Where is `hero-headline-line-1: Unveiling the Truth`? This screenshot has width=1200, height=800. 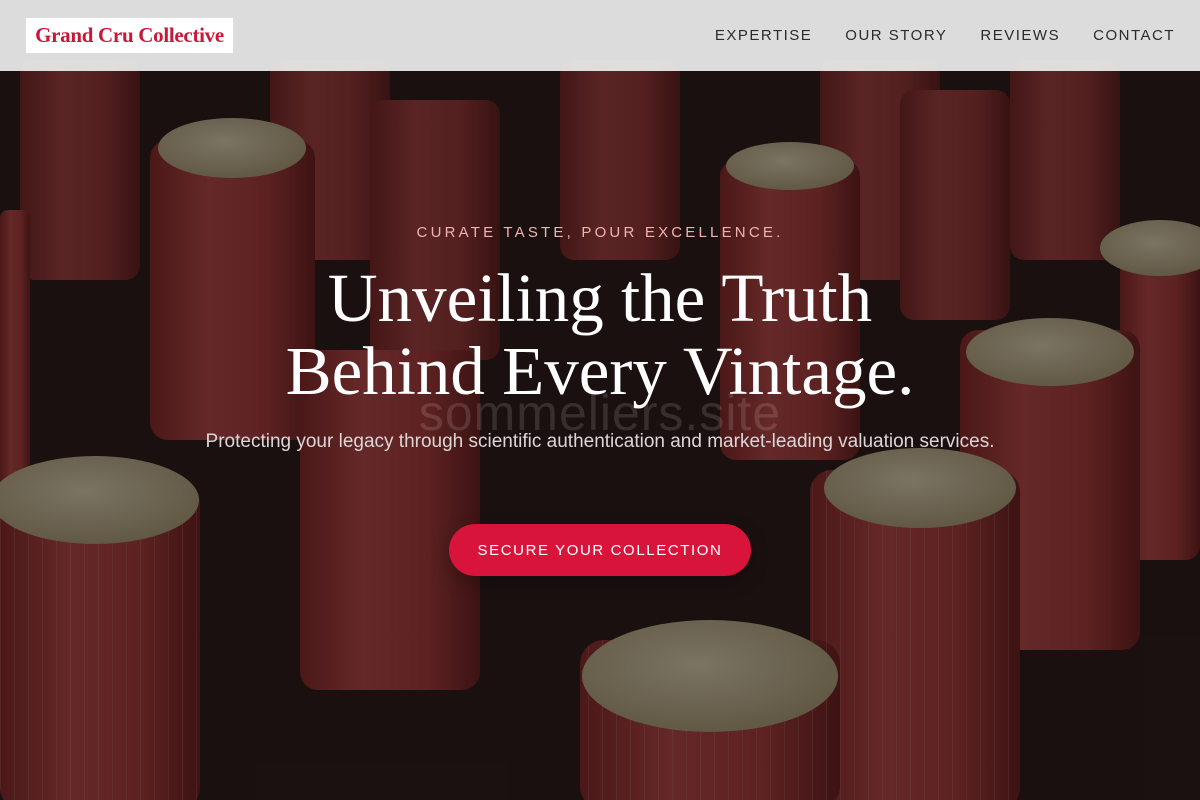 hero-headline-line-1: Unveiling the Truth is located at coordinates (600, 298).